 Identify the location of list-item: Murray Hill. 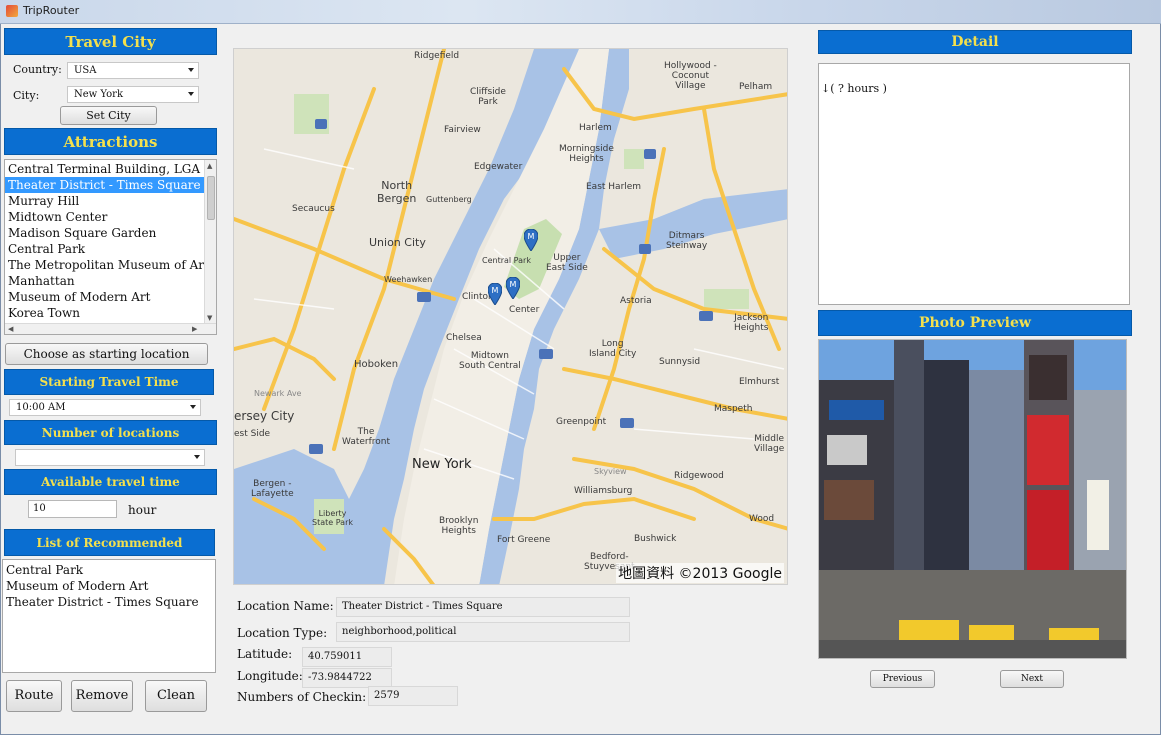
(105, 201).